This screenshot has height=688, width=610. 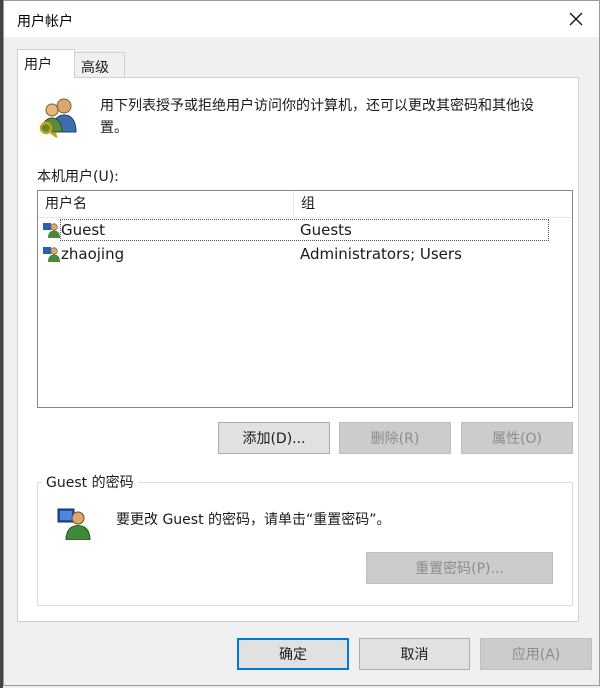 What do you see at coordinates (83, 230) in the screenshot?
I see `row-username: Guest` at bounding box center [83, 230].